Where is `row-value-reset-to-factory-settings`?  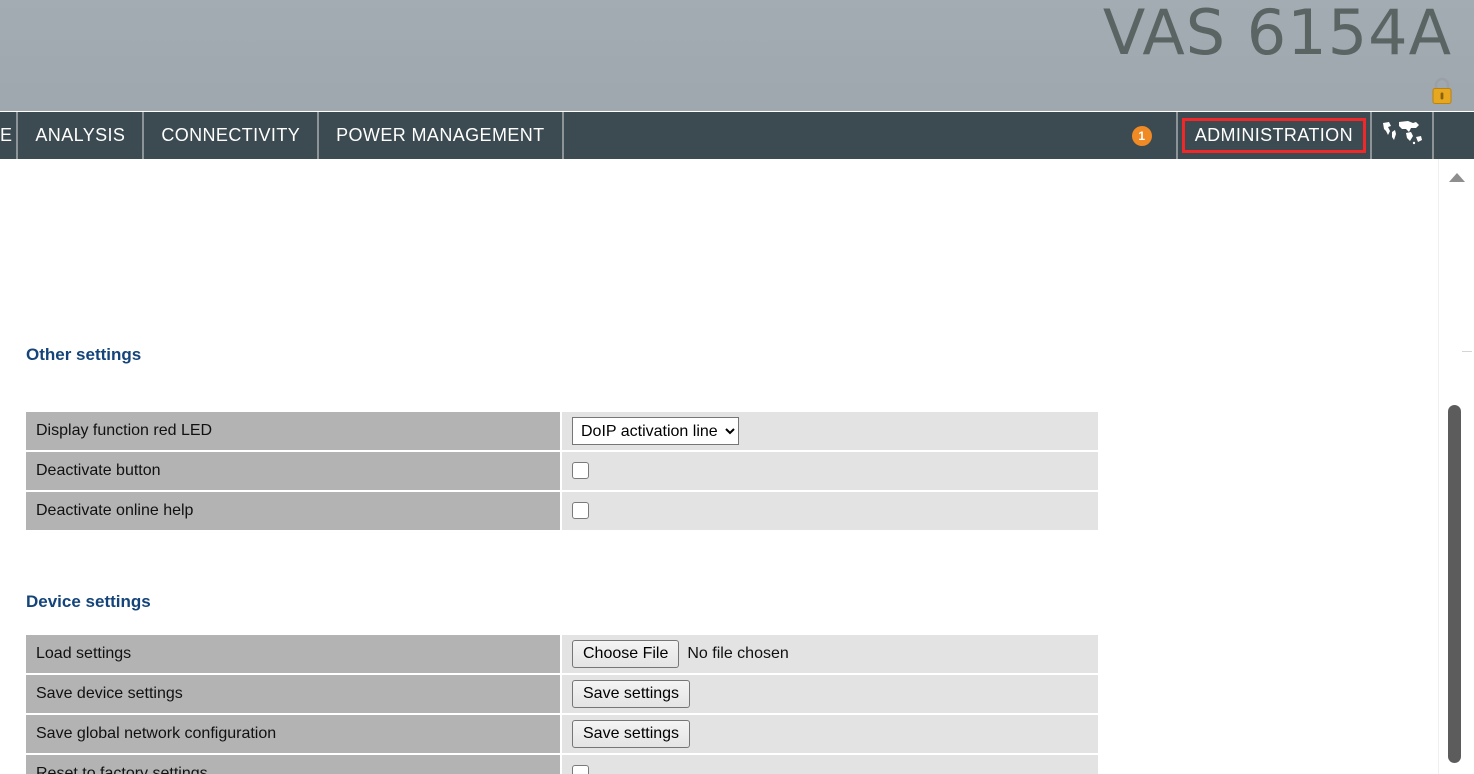 row-value-reset-to-factory-settings is located at coordinates (830, 764).